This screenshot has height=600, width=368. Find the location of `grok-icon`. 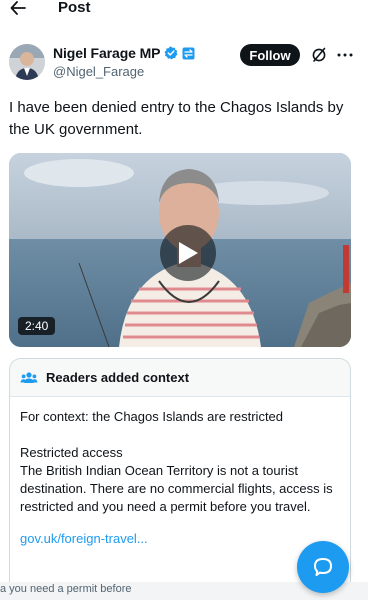

grok-icon is located at coordinates (319, 54).